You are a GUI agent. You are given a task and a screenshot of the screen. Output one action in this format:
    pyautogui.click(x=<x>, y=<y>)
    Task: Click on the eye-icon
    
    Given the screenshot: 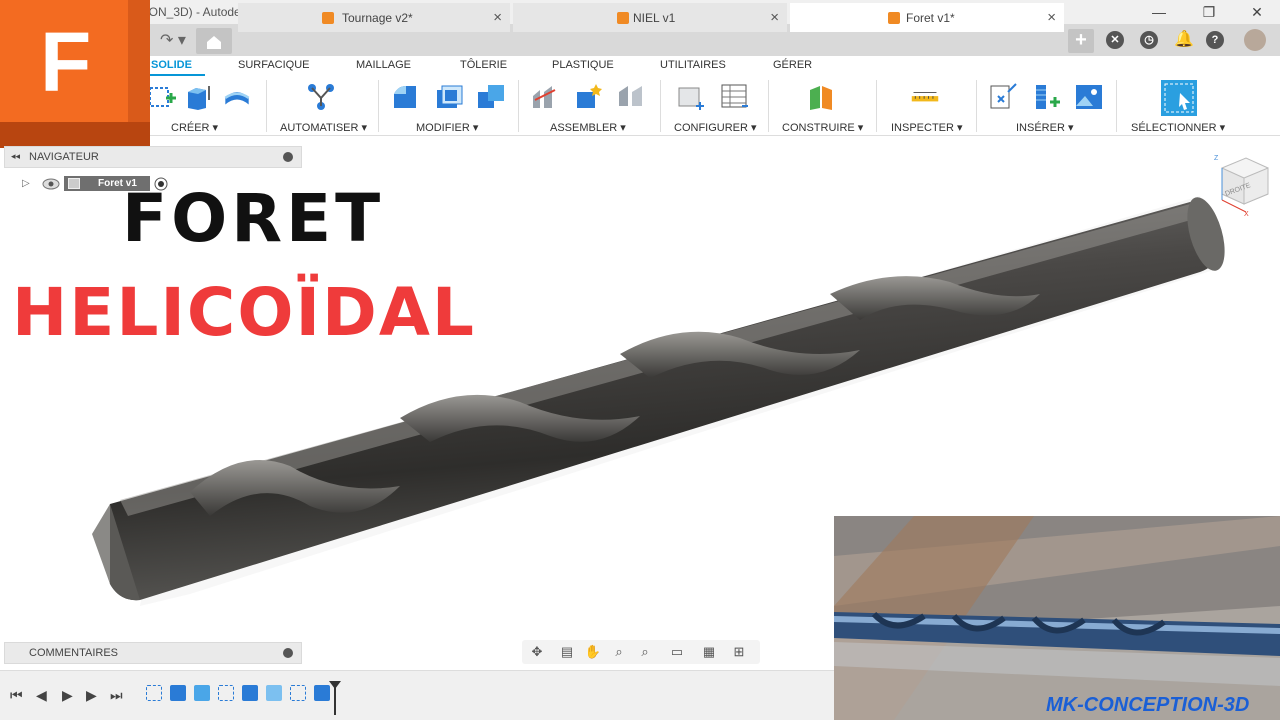 What is the action you would take?
    pyautogui.click(x=51, y=184)
    